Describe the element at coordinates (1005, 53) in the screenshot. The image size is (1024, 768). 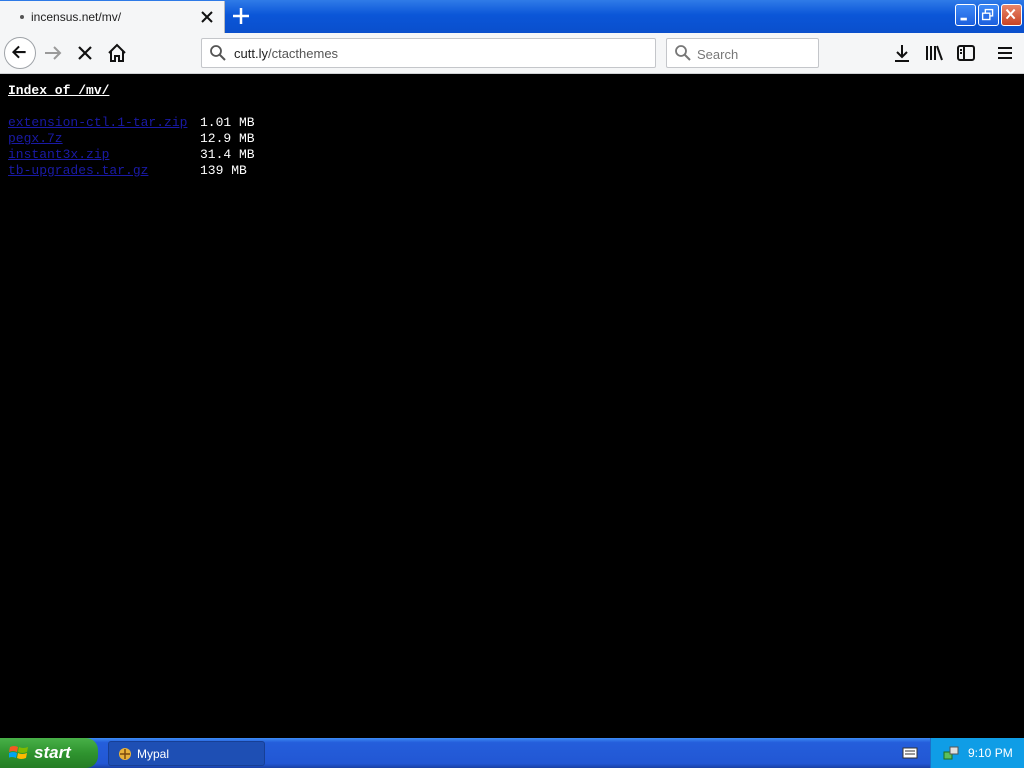
I see `menu-icon` at that location.